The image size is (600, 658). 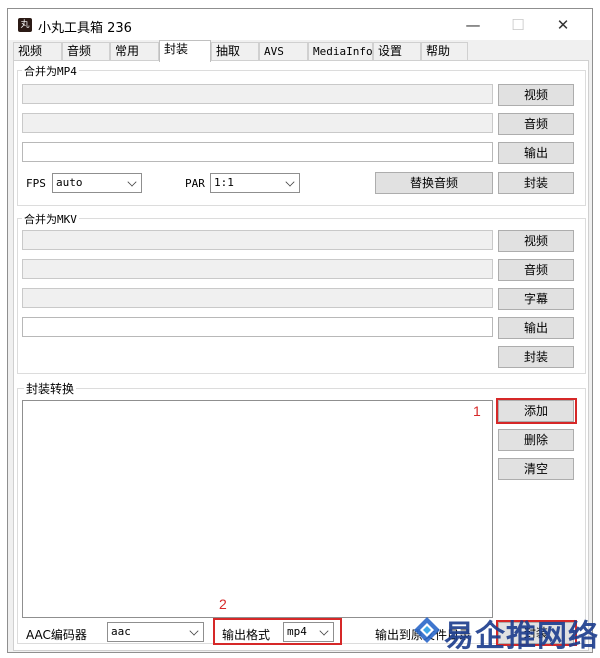 I want to click on maximize-icon: ☐, so click(x=518, y=25).